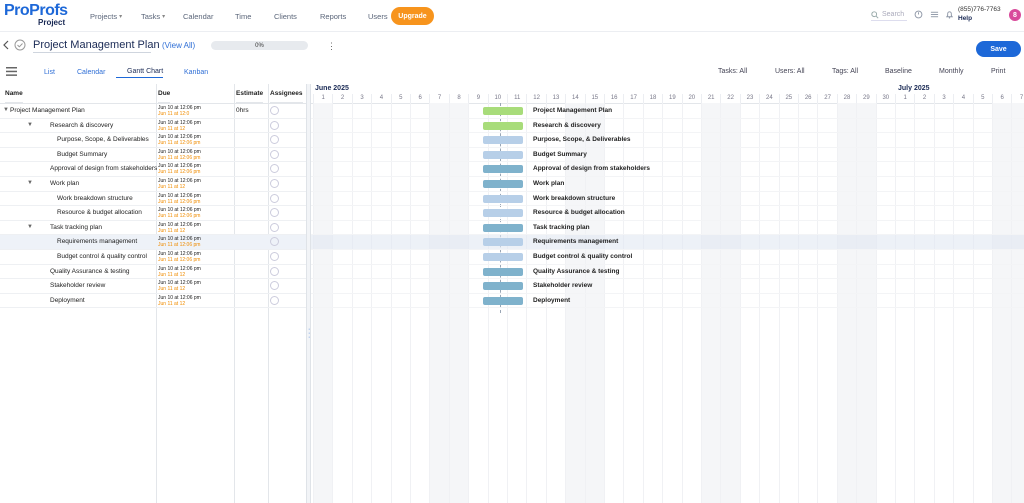 Image resolution: width=1024 pixels, height=503 pixels. Describe the element at coordinates (179, 111) in the screenshot. I see `due-date: Jun 10 at 12:06 pm Jun 11 at 12:0` at that location.